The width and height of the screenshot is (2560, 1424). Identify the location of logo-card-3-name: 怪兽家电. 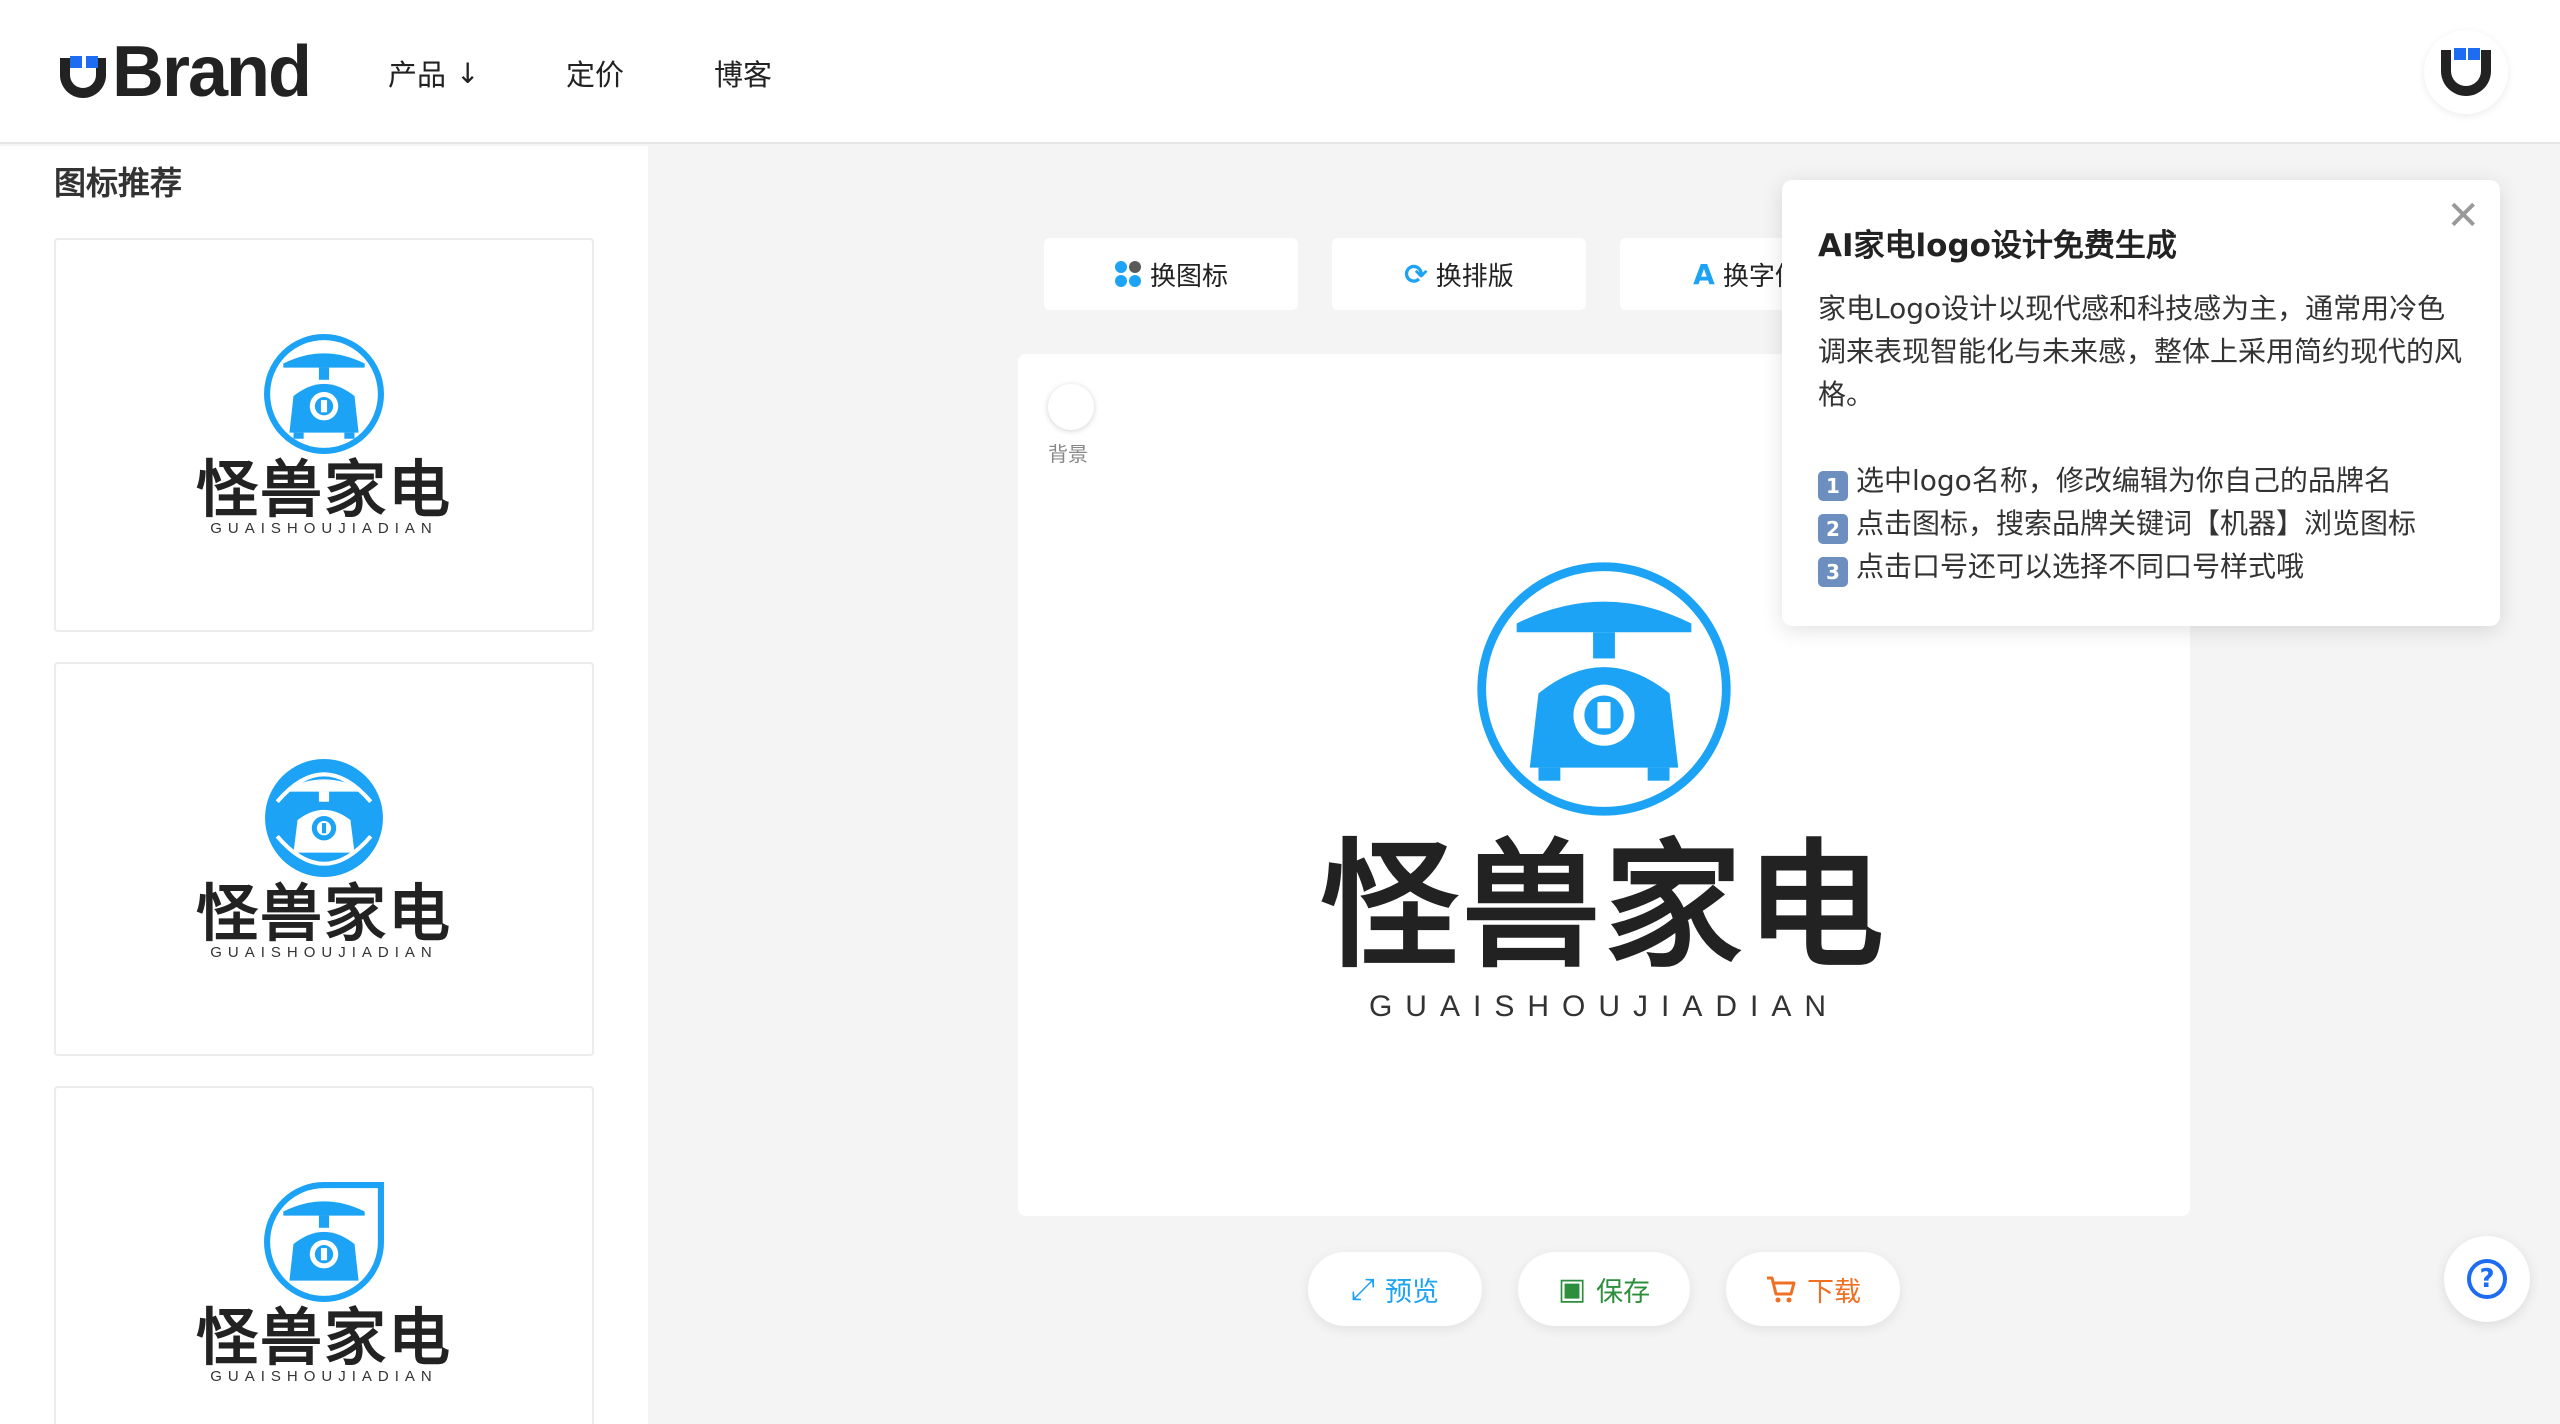
(323, 1337).